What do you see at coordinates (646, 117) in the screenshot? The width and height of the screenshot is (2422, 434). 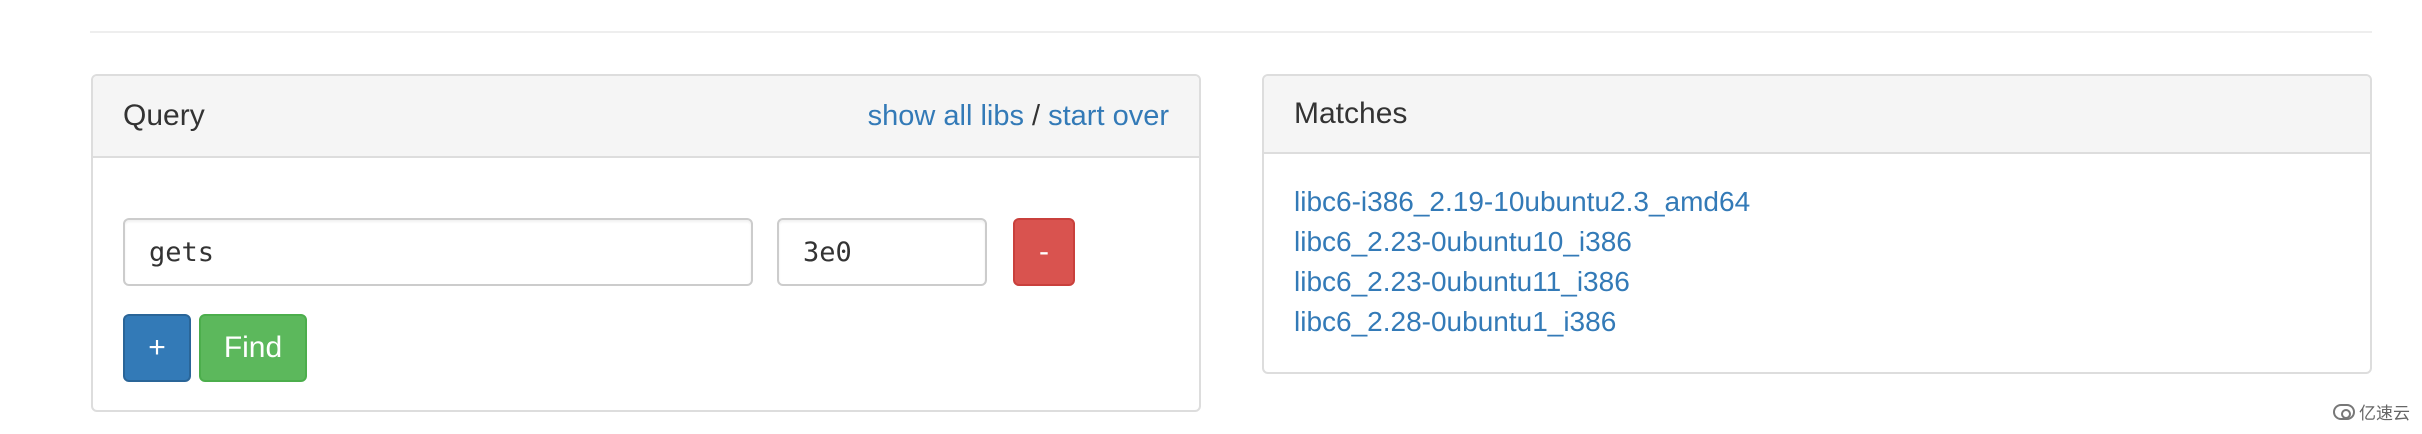 I see `query-panel-heading: Query show all libs / start over` at bounding box center [646, 117].